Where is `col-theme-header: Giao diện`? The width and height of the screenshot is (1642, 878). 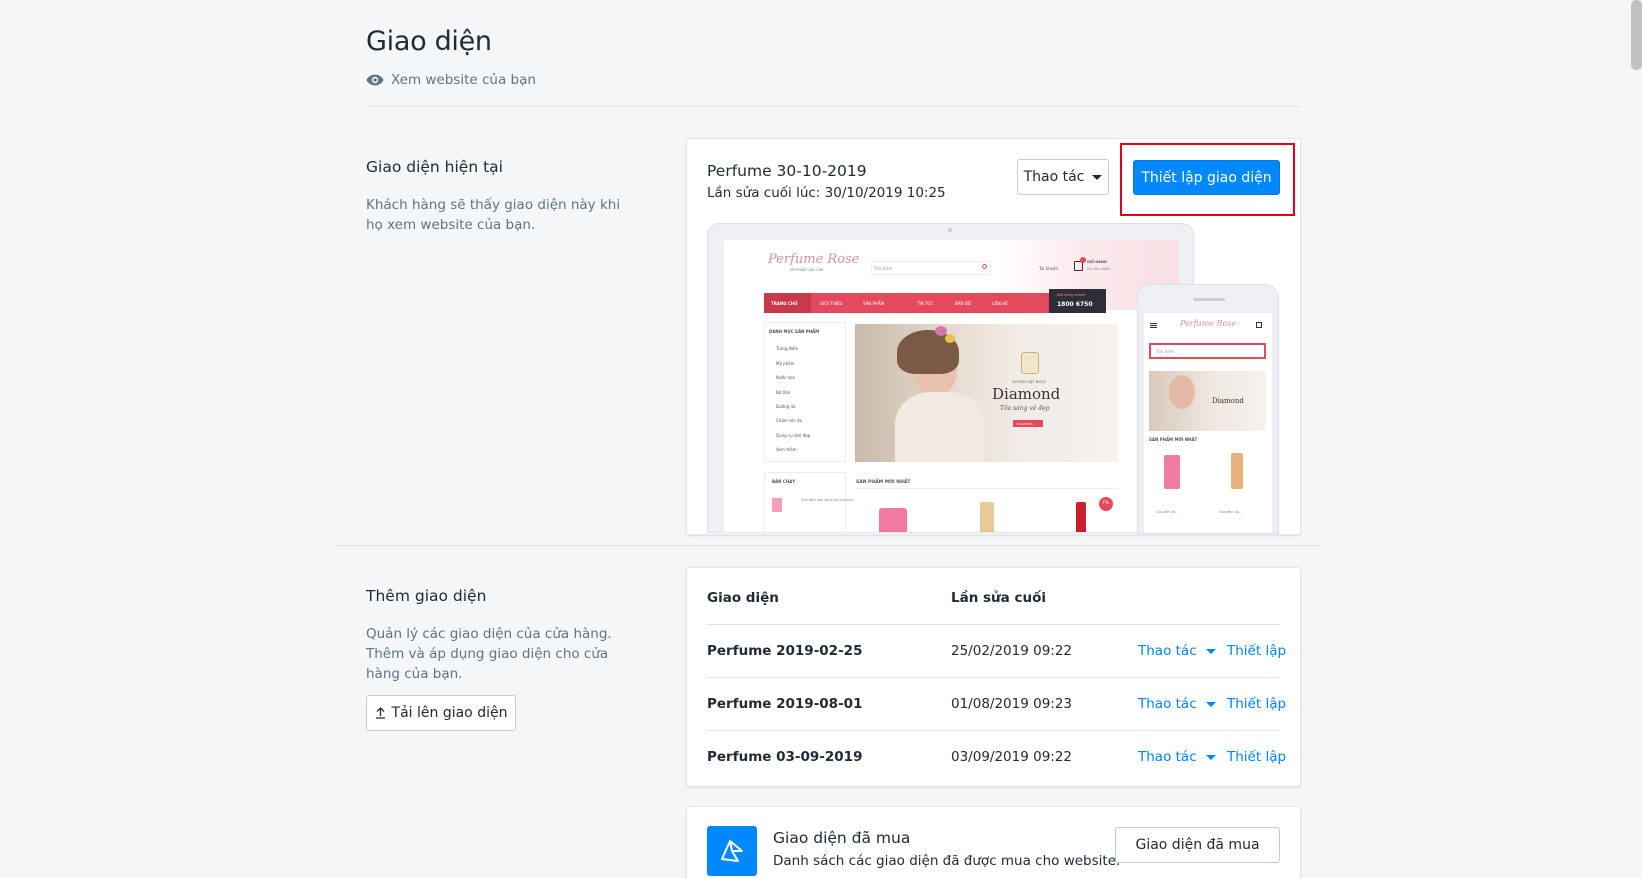 col-theme-header: Giao diện is located at coordinates (743, 598).